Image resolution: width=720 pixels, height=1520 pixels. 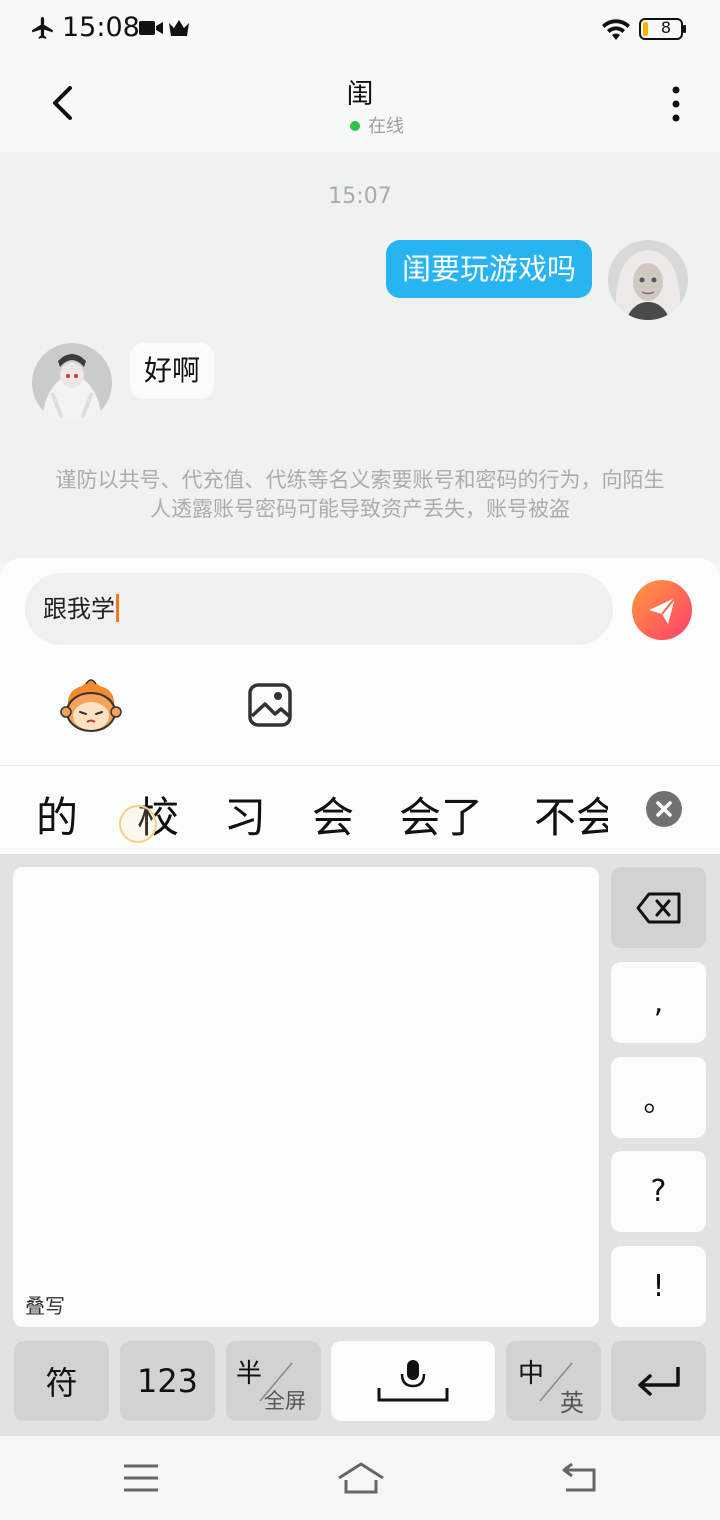 What do you see at coordinates (360, 809) in the screenshot?
I see `candidate-bar: 的 校 习 会 会了 不会` at bounding box center [360, 809].